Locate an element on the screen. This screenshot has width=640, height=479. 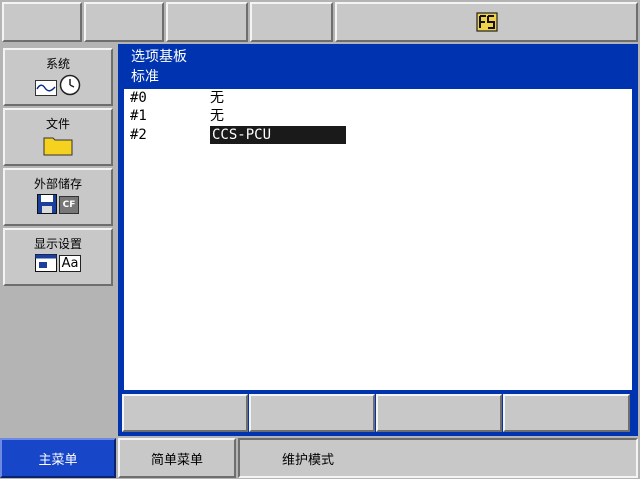
menu-file-label: 文件 is located at coordinates (57, 124).